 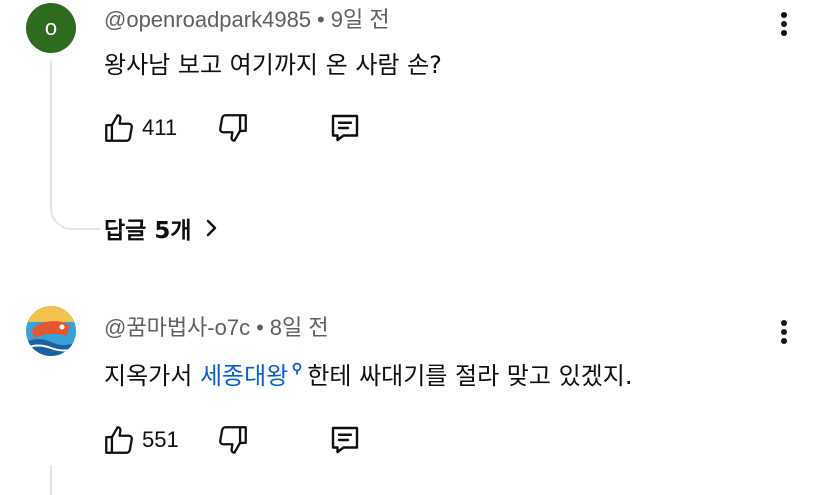 I want to click on comment-actions: 551, so click(x=230, y=440).